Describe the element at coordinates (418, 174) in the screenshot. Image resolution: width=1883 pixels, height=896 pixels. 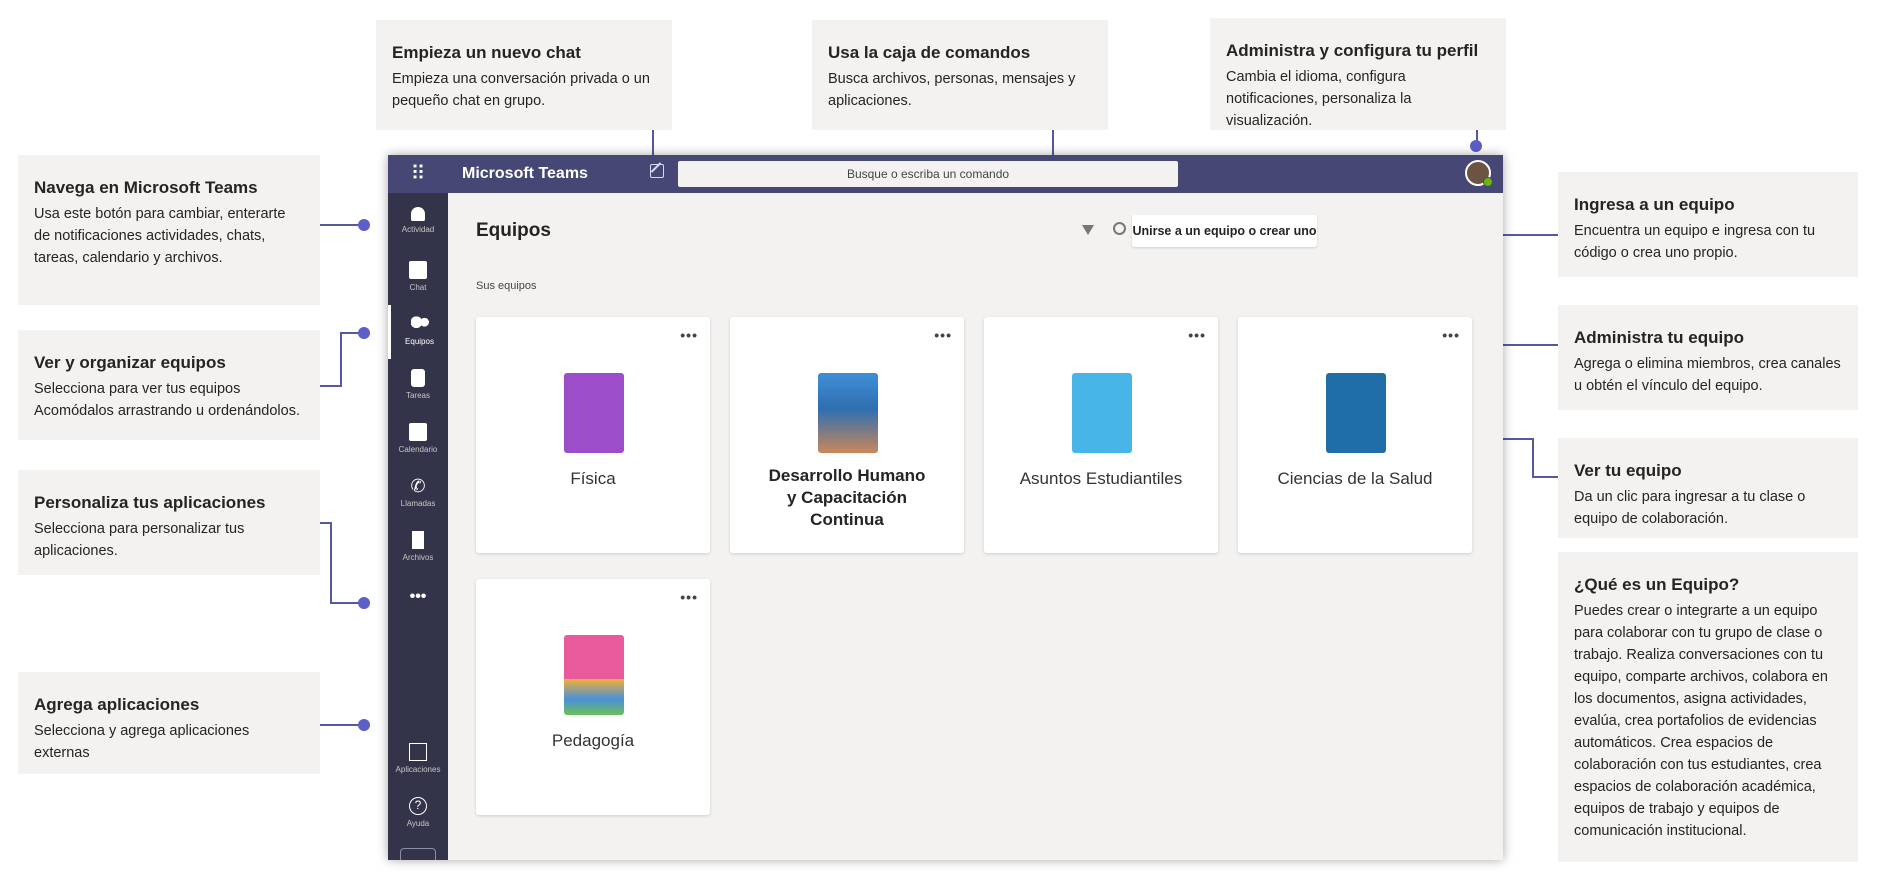
I see `app-launcher-icon: ⠿` at that location.